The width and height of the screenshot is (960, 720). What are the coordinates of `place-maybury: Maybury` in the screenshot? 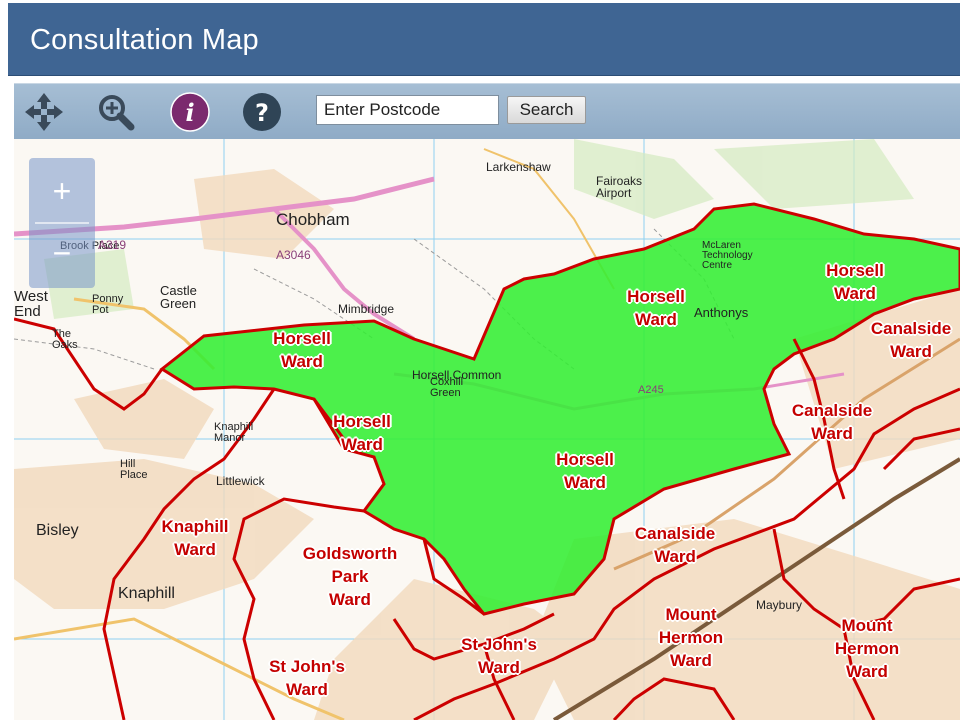 It's located at (779, 605).